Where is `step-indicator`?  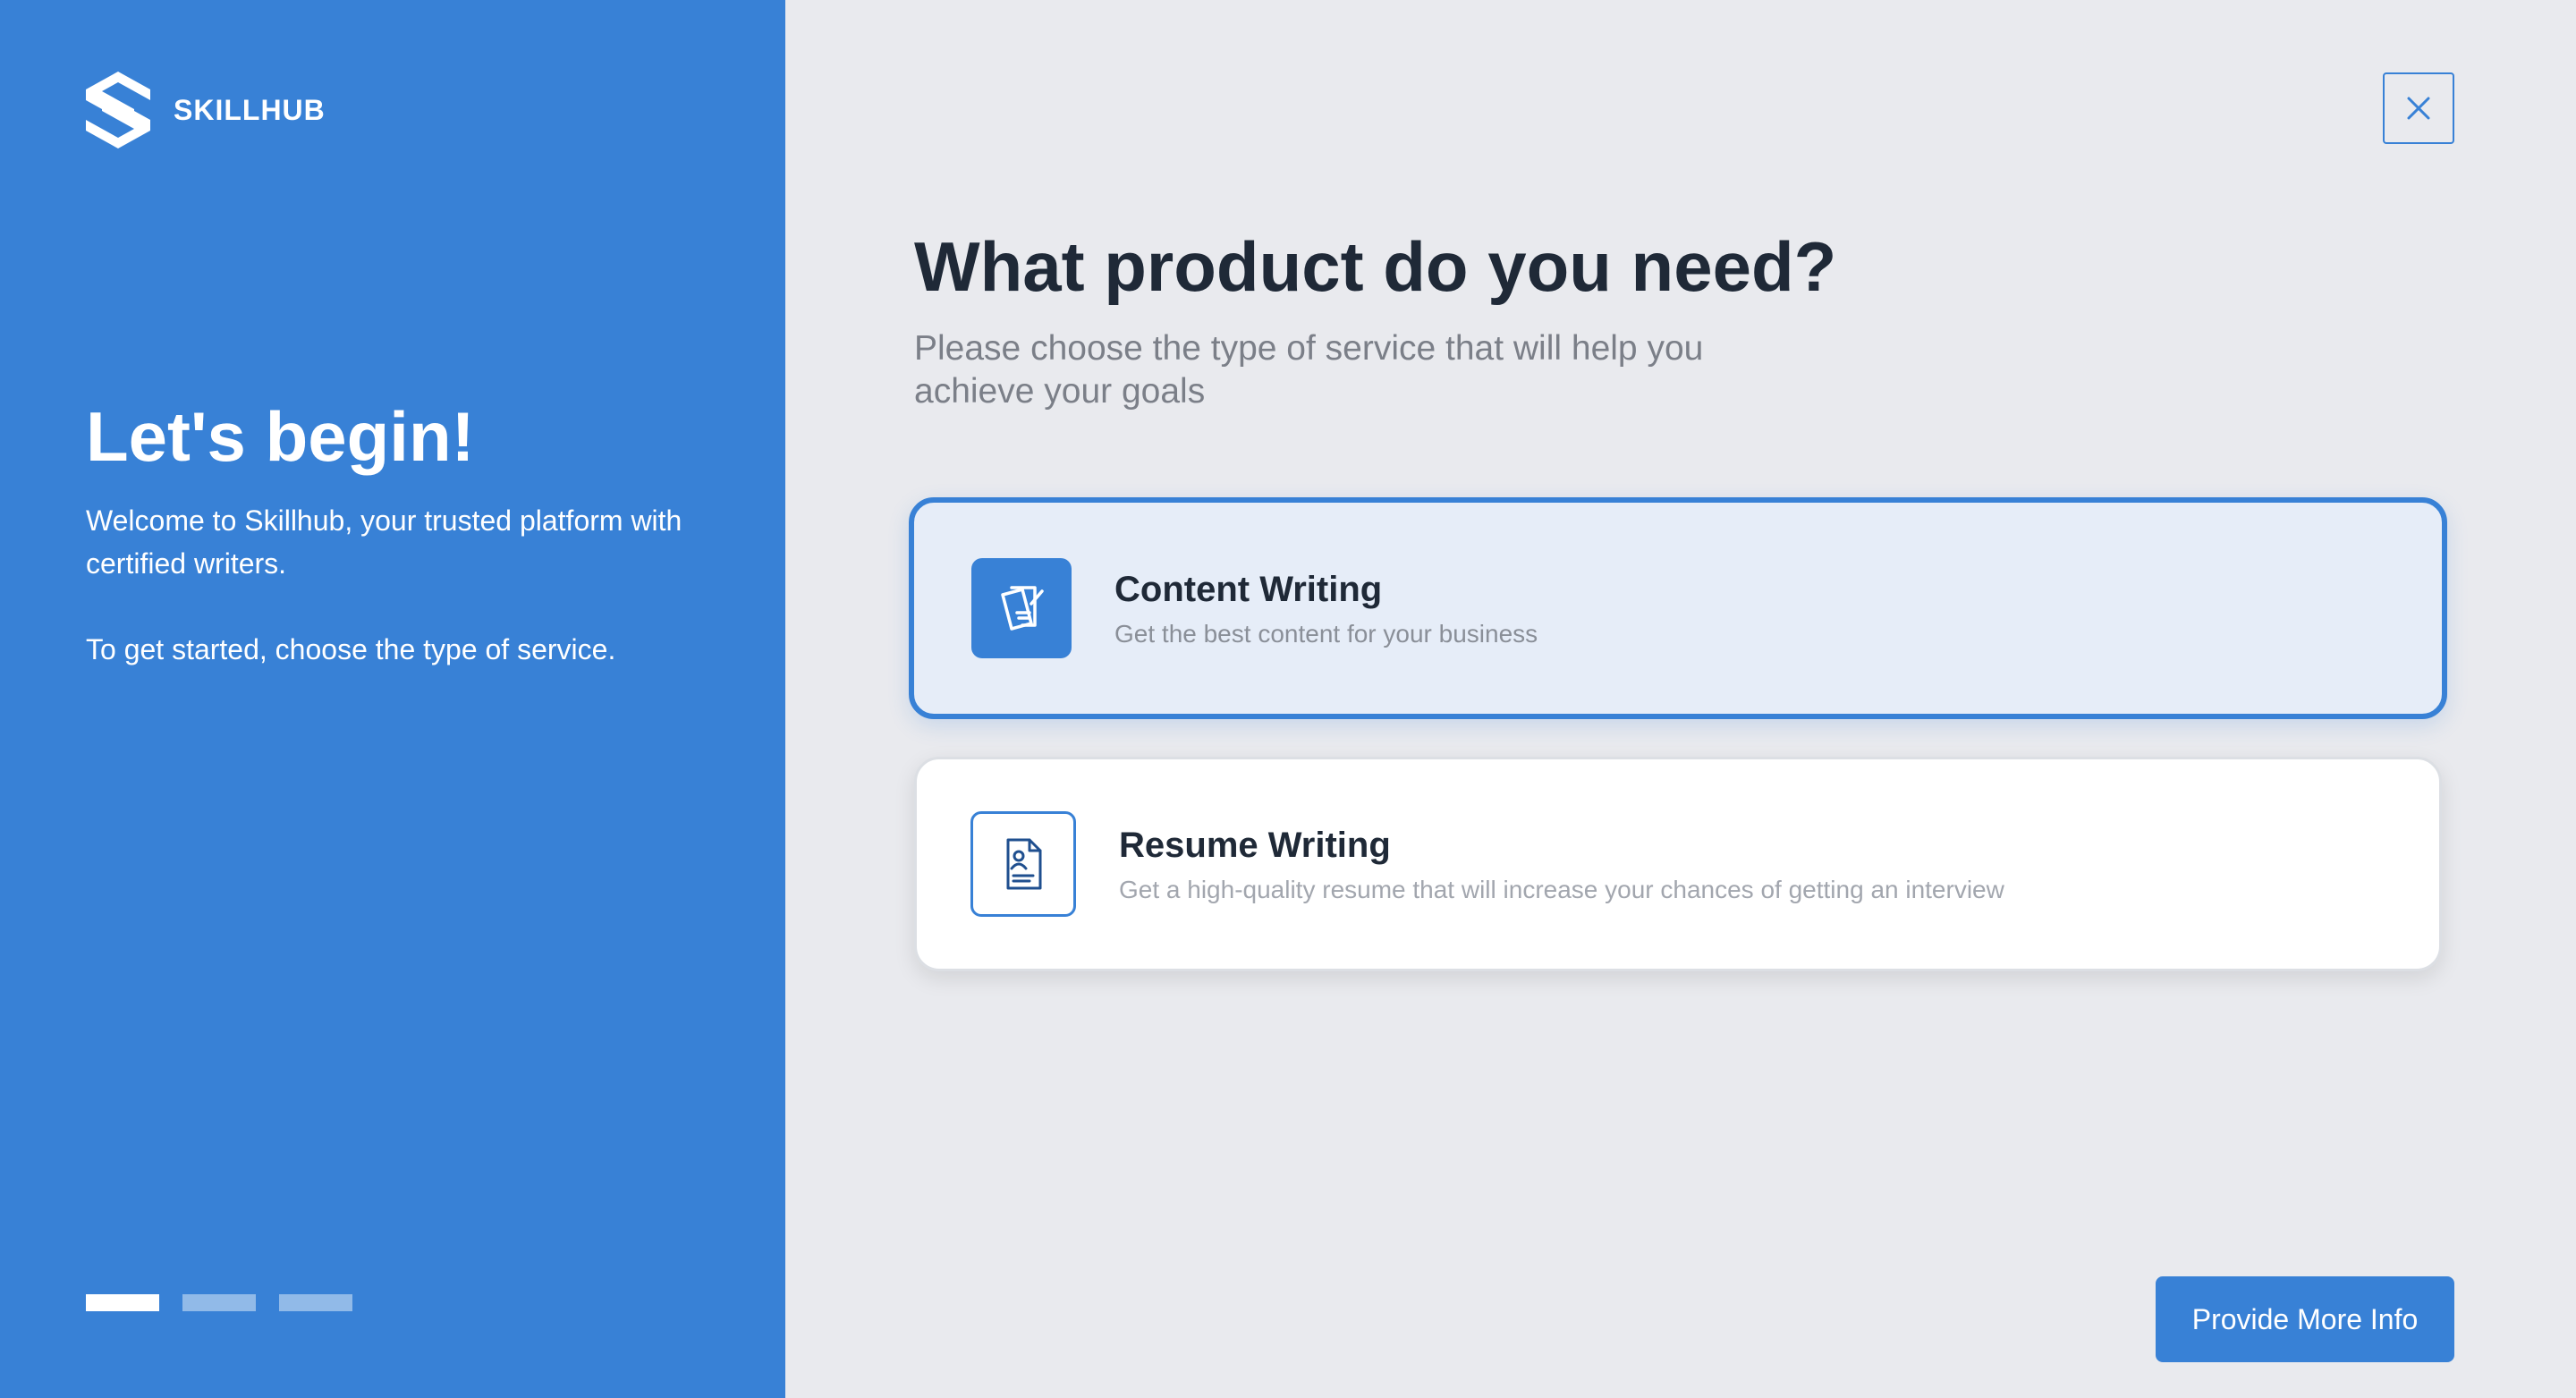
step-indicator is located at coordinates (219, 1302).